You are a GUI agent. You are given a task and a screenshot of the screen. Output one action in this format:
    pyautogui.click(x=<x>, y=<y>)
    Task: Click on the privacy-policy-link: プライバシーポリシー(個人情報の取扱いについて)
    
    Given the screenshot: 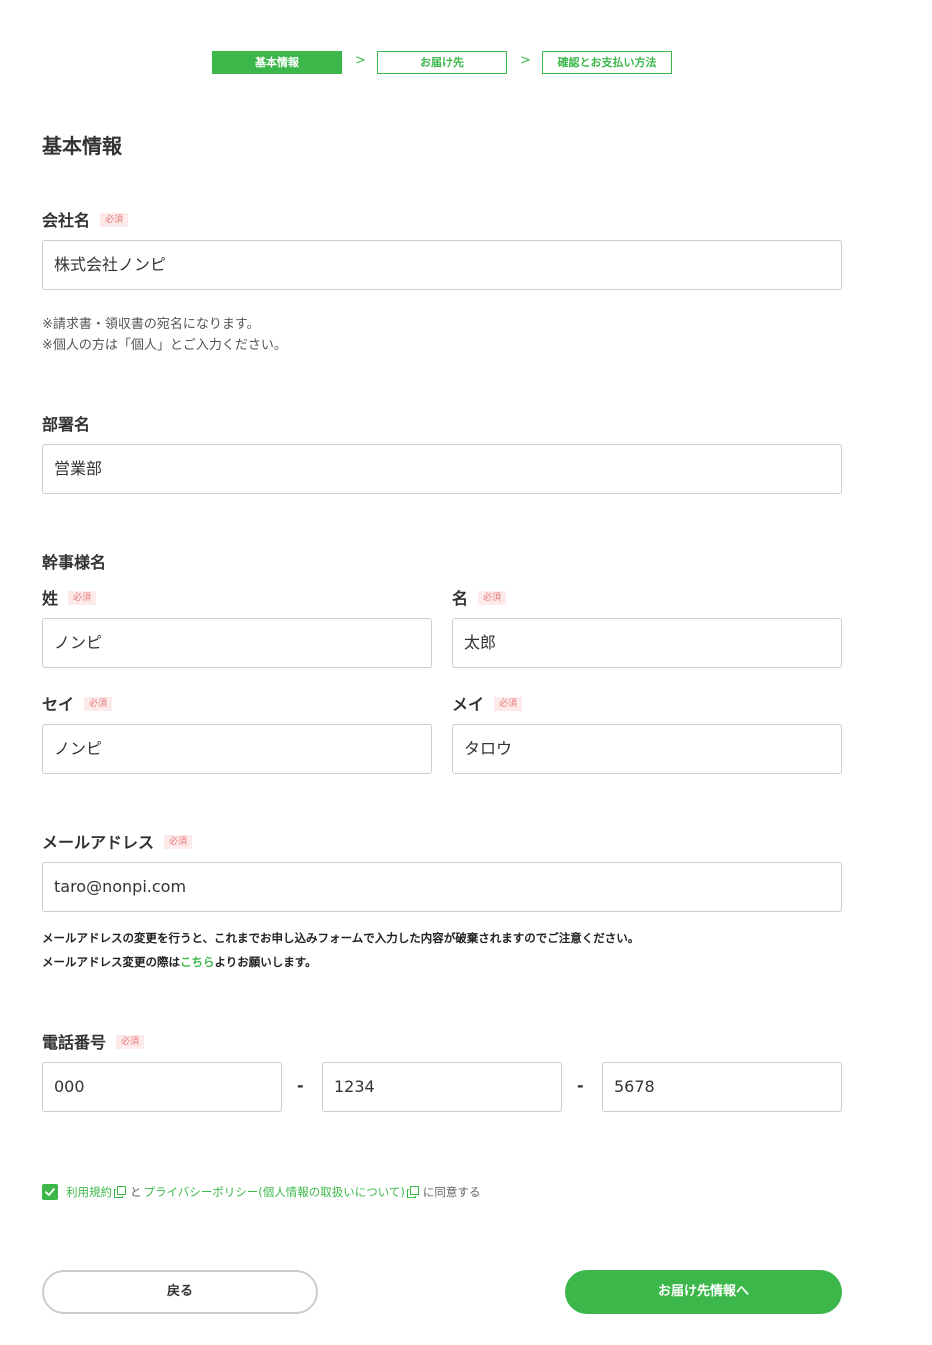 What is the action you would take?
    pyautogui.click(x=274, y=1192)
    